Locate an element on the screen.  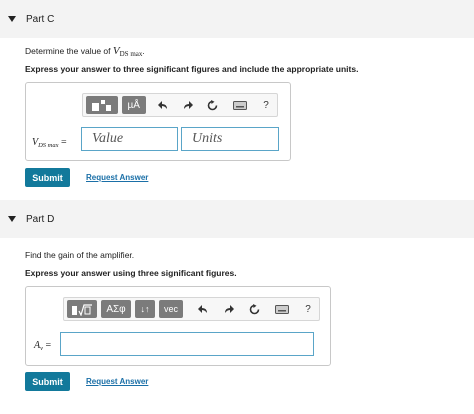
part-c-label-eq: = is located at coordinates (62, 142).